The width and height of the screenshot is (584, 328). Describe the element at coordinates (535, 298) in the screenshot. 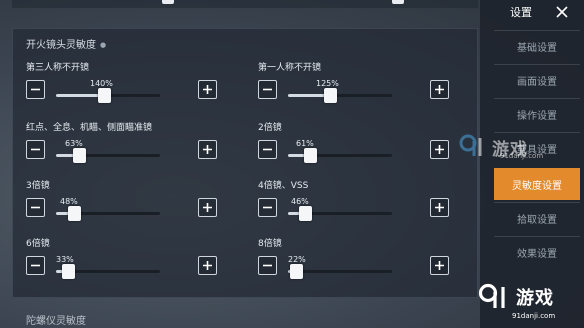

I see `watermark-text: 游戏` at that location.